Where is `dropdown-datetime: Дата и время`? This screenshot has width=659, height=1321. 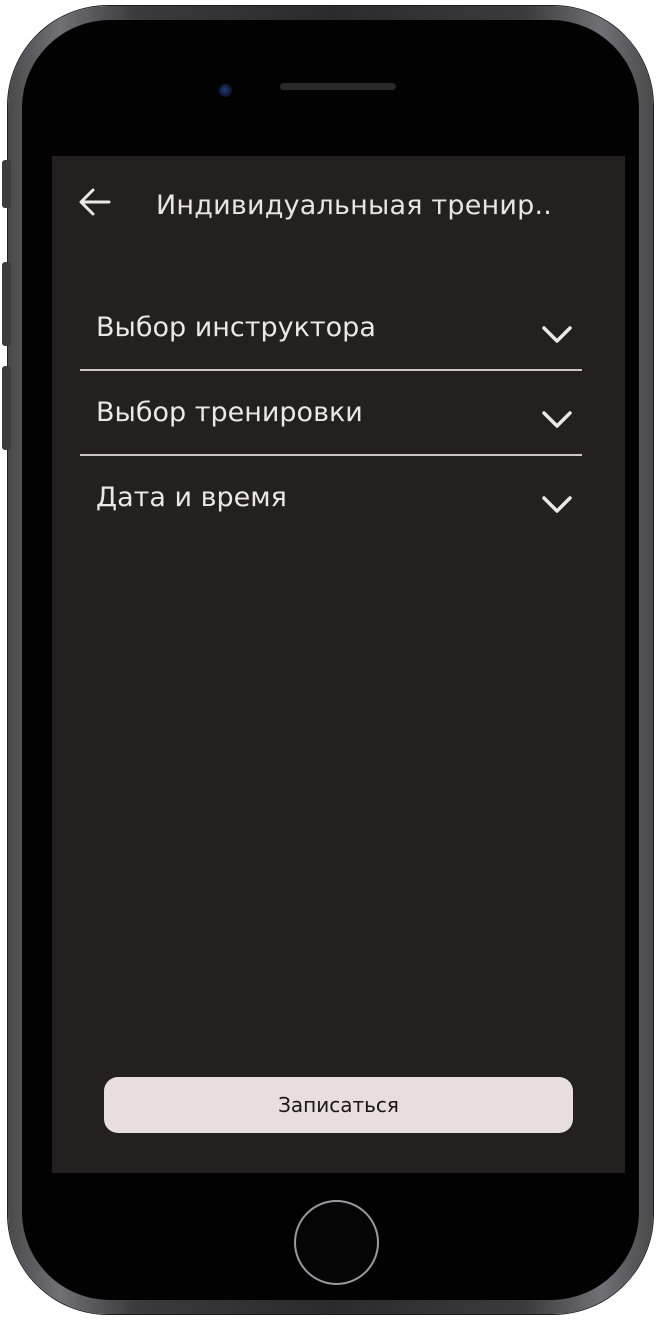 dropdown-datetime: Дата и время is located at coordinates (331, 524).